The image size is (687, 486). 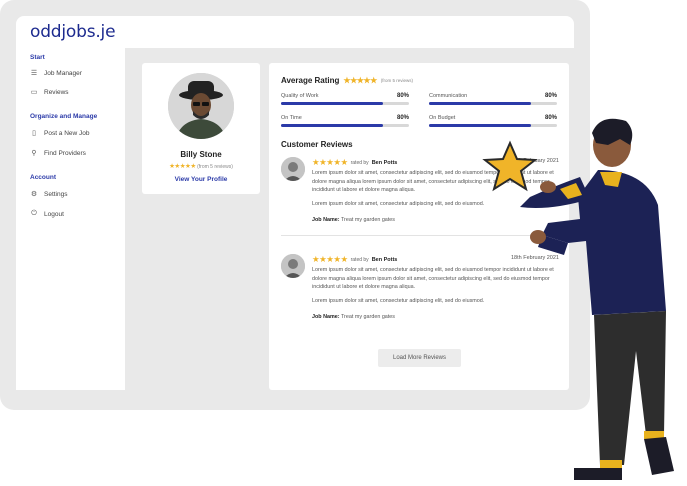 What do you see at coordinates (201, 154) in the screenshot?
I see `profile-name: Billy Stone` at bounding box center [201, 154].